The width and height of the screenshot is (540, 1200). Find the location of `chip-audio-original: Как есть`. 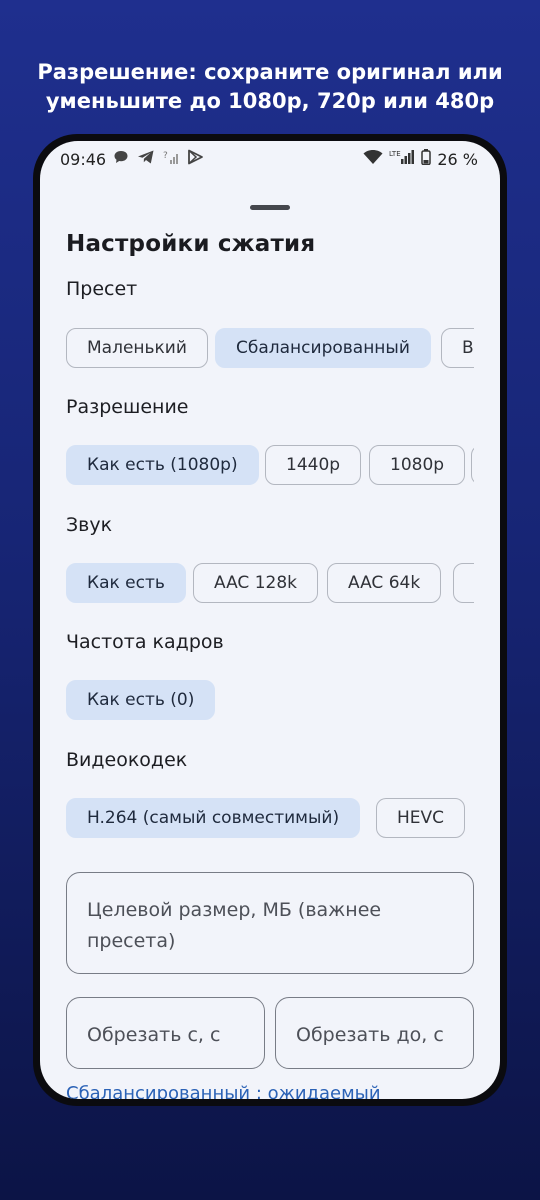

chip-audio-original: Как есть is located at coordinates (126, 583).